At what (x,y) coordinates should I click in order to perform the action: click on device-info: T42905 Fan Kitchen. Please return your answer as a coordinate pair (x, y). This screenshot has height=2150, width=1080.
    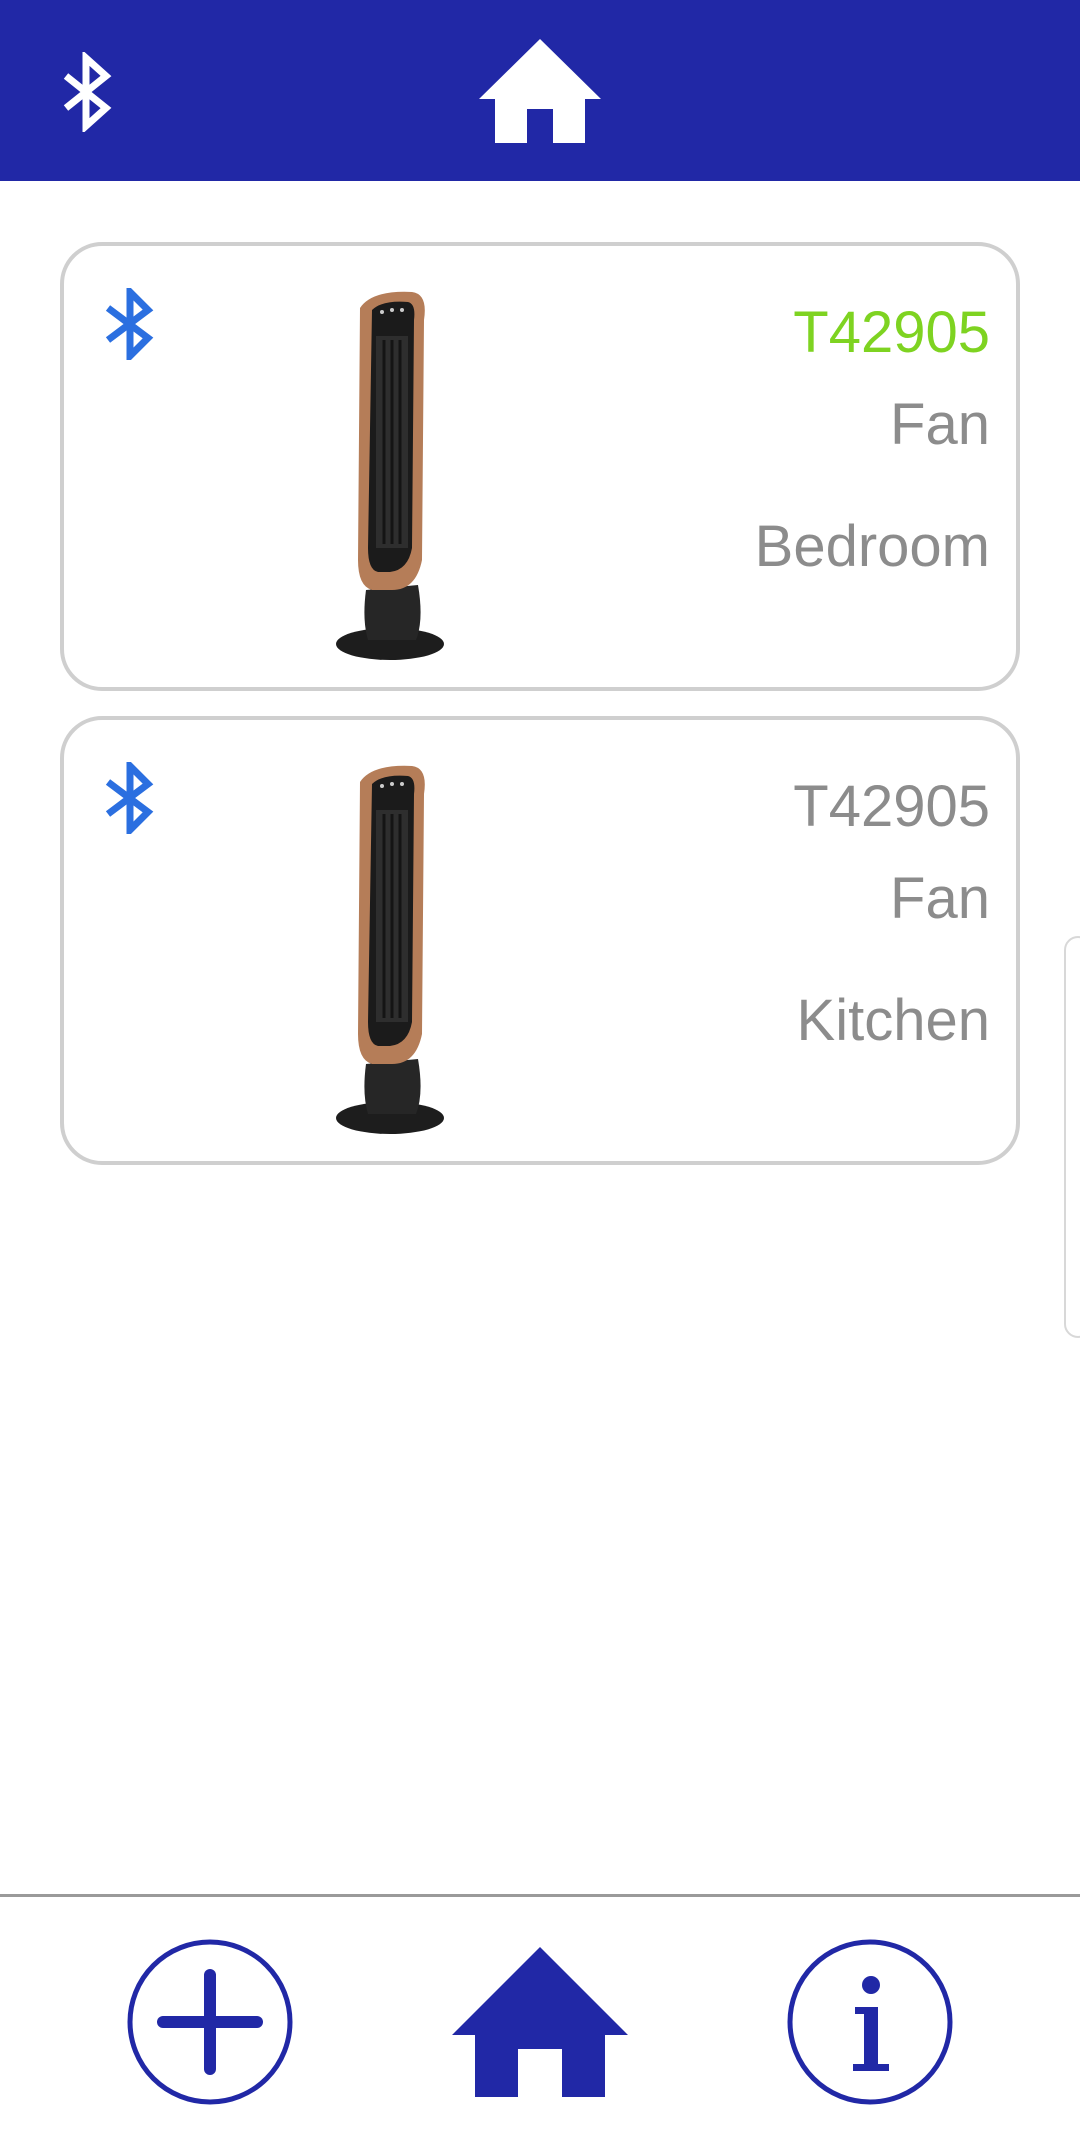
    Looking at the image, I should click on (891, 914).